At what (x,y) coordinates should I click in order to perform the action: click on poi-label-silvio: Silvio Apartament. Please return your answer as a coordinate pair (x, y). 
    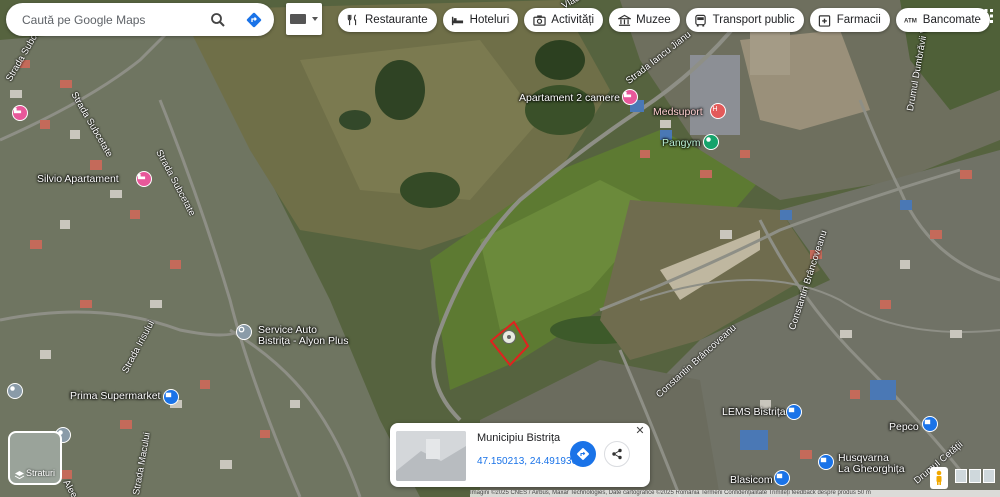
    Looking at the image, I should click on (78, 179).